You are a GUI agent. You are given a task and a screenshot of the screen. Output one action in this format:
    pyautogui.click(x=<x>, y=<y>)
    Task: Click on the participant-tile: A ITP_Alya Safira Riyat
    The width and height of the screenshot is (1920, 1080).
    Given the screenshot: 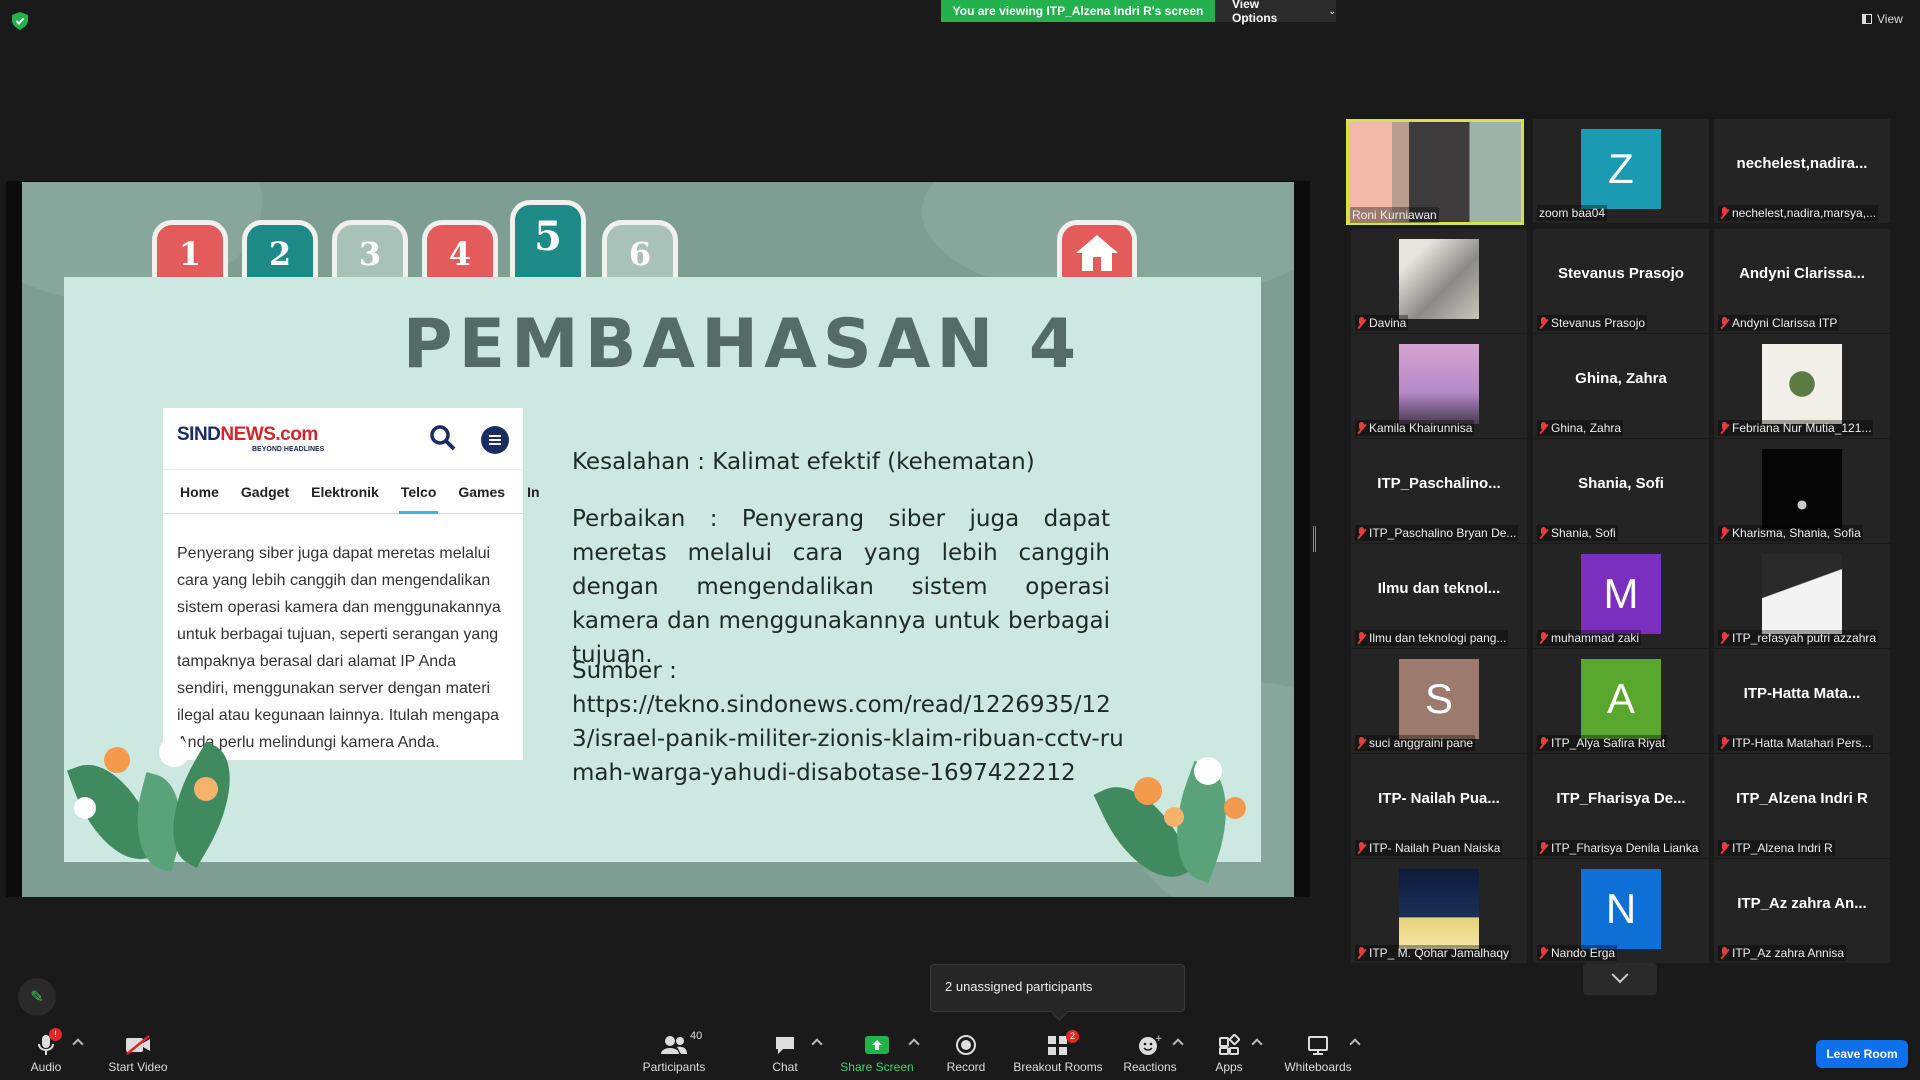 What is the action you would take?
    pyautogui.click(x=1621, y=701)
    